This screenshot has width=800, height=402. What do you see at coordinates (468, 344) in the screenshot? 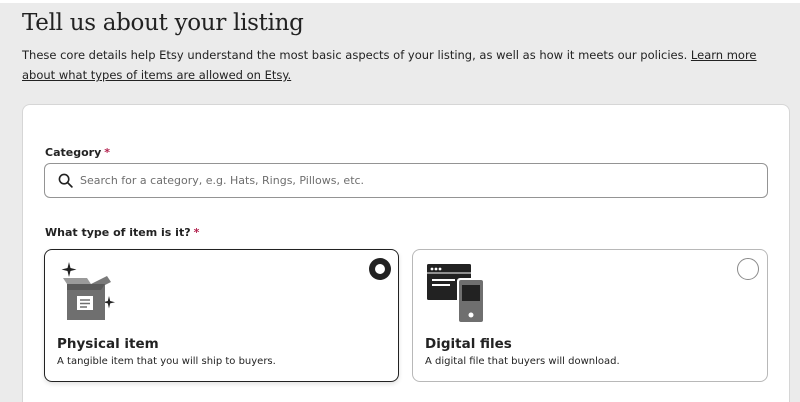
I see `digital-files-title: Digital files` at bounding box center [468, 344].